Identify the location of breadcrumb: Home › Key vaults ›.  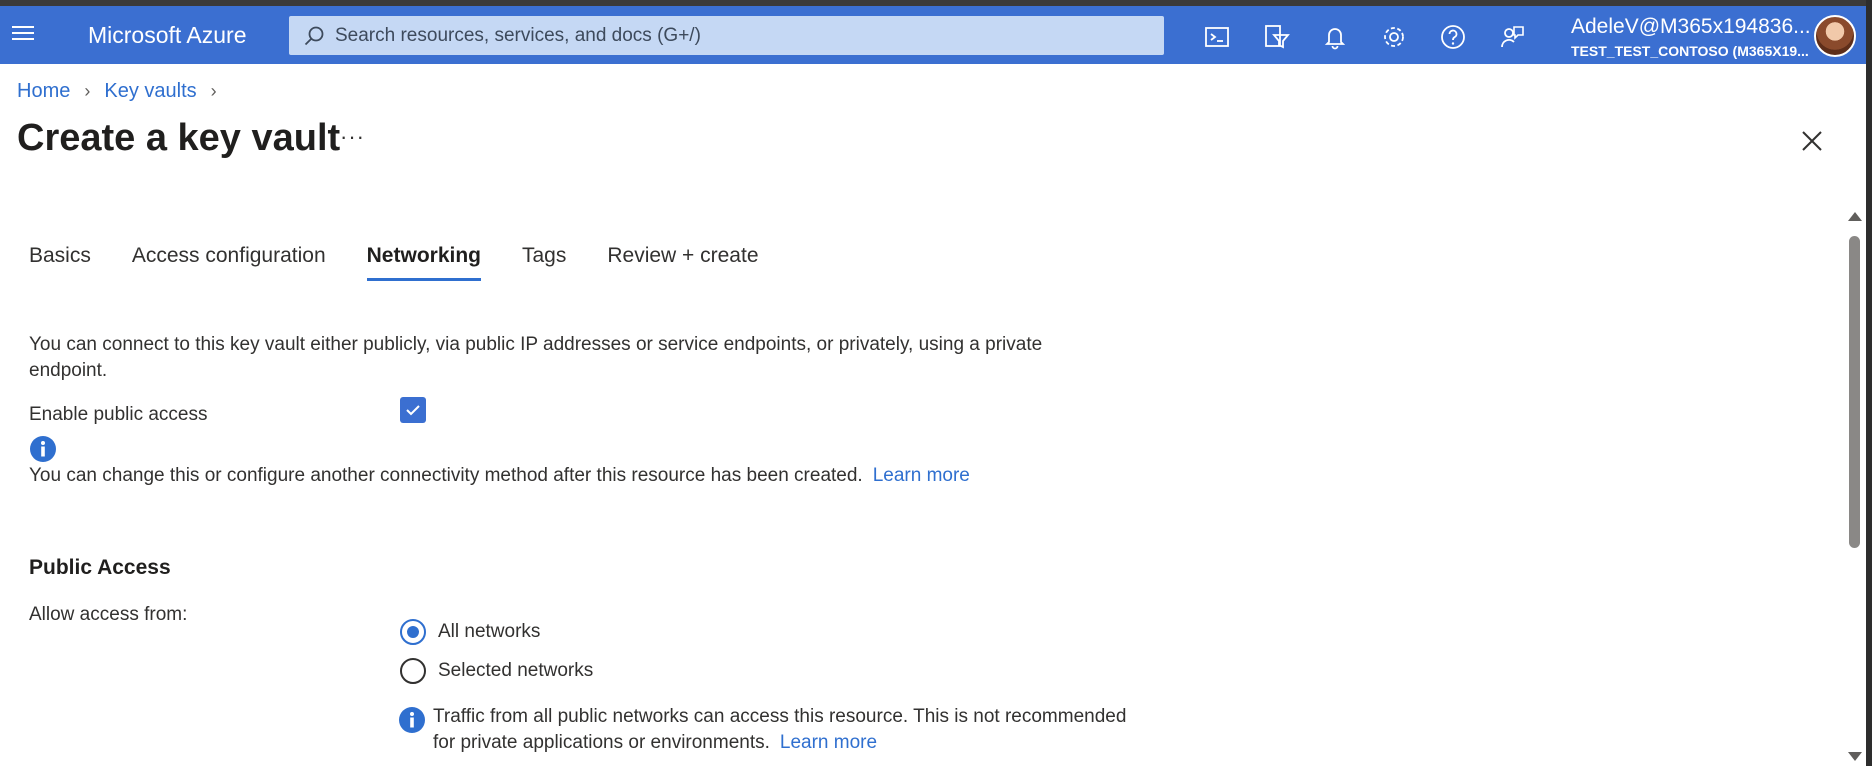
(124, 91).